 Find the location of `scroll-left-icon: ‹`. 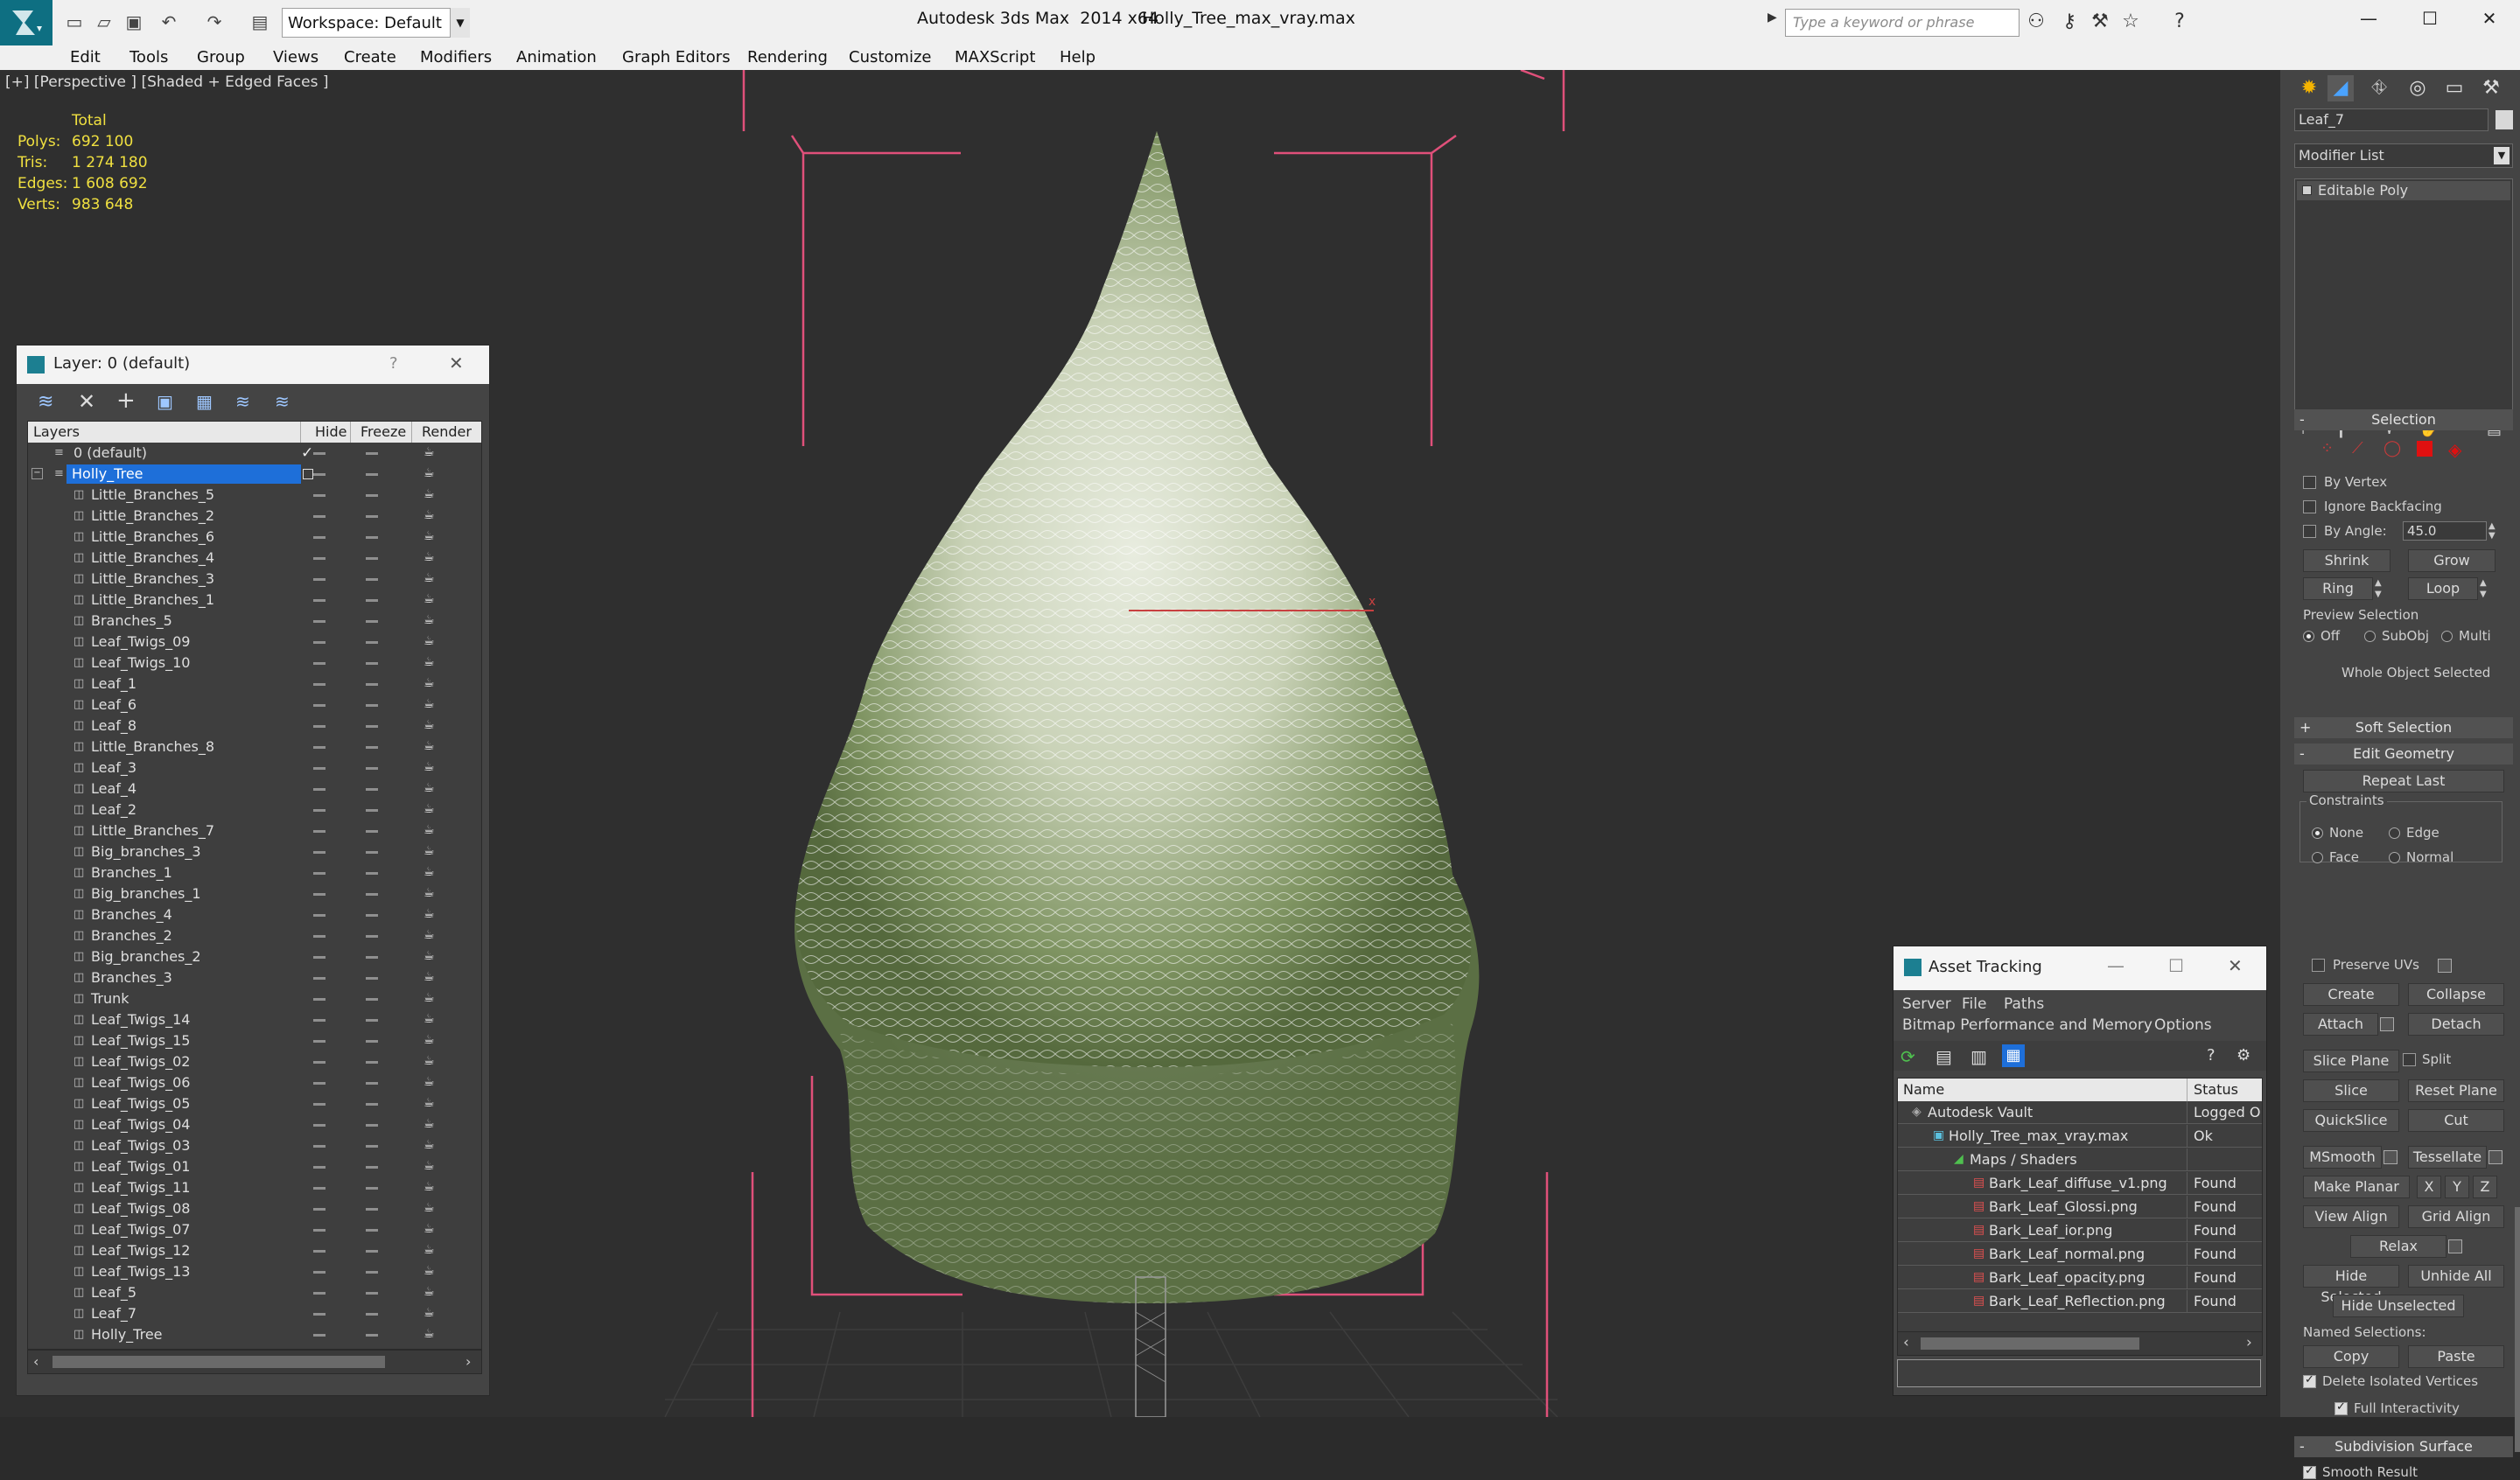

scroll-left-icon: ‹ is located at coordinates (1906, 1343).